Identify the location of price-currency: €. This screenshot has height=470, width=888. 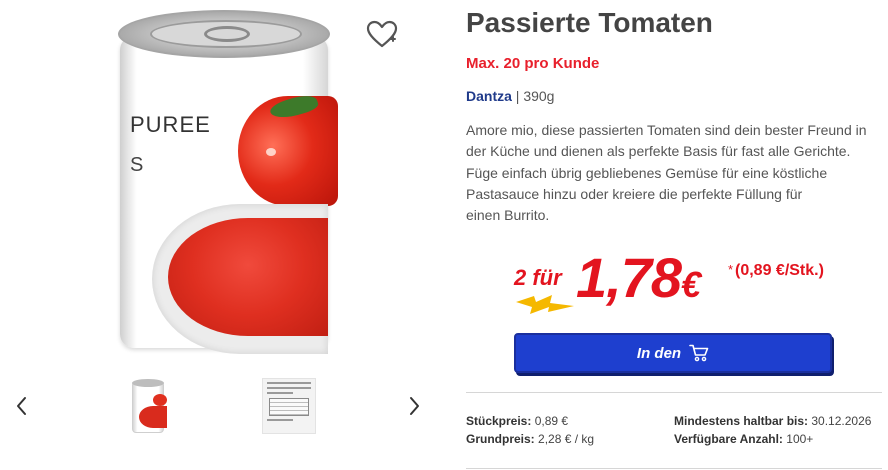
(691, 284).